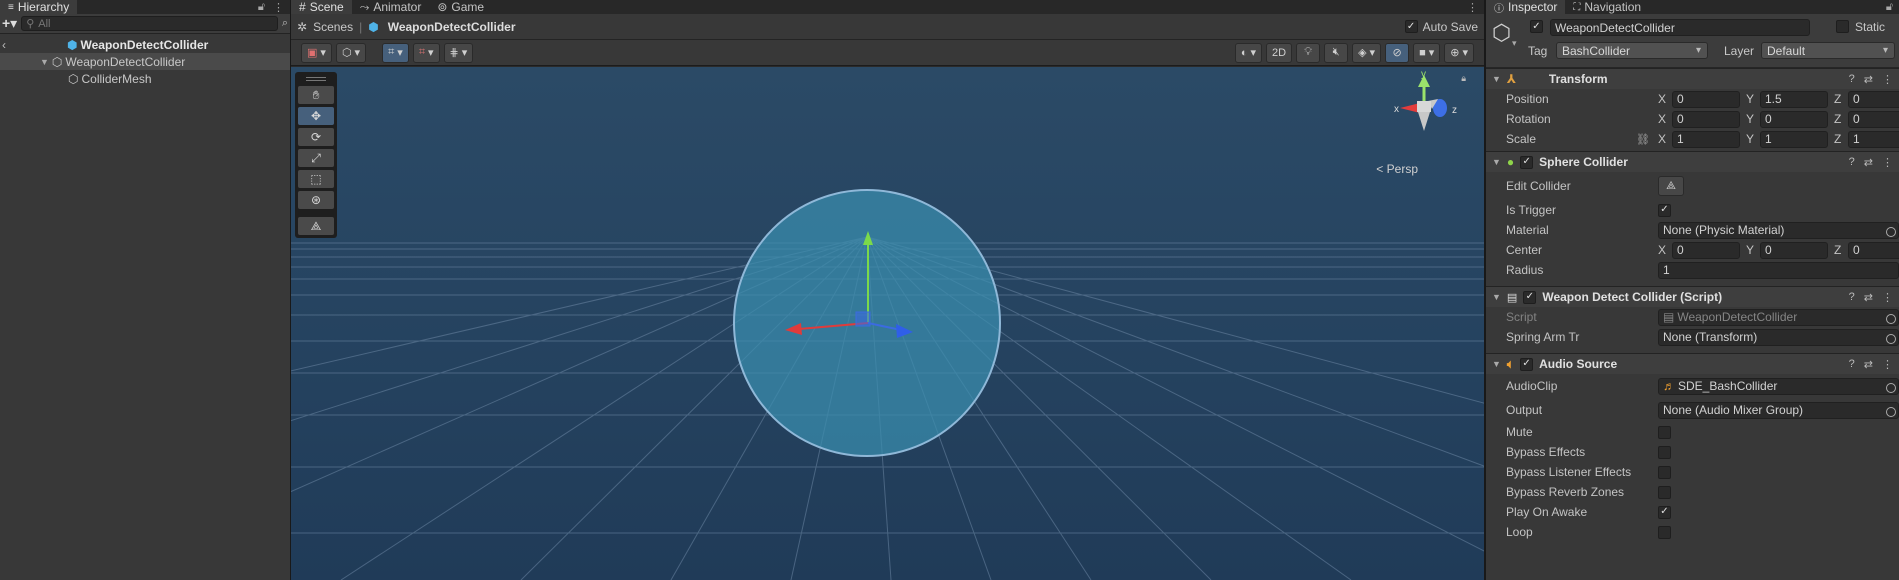  Describe the element at coordinates (316, 116) in the screenshot. I see `move-tool-button: ✥` at that location.